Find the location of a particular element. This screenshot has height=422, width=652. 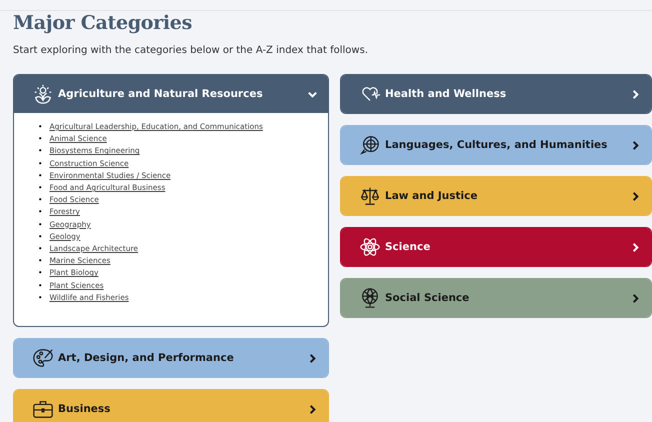

page-heading: Major Categories is located at coordinates (103, 23).